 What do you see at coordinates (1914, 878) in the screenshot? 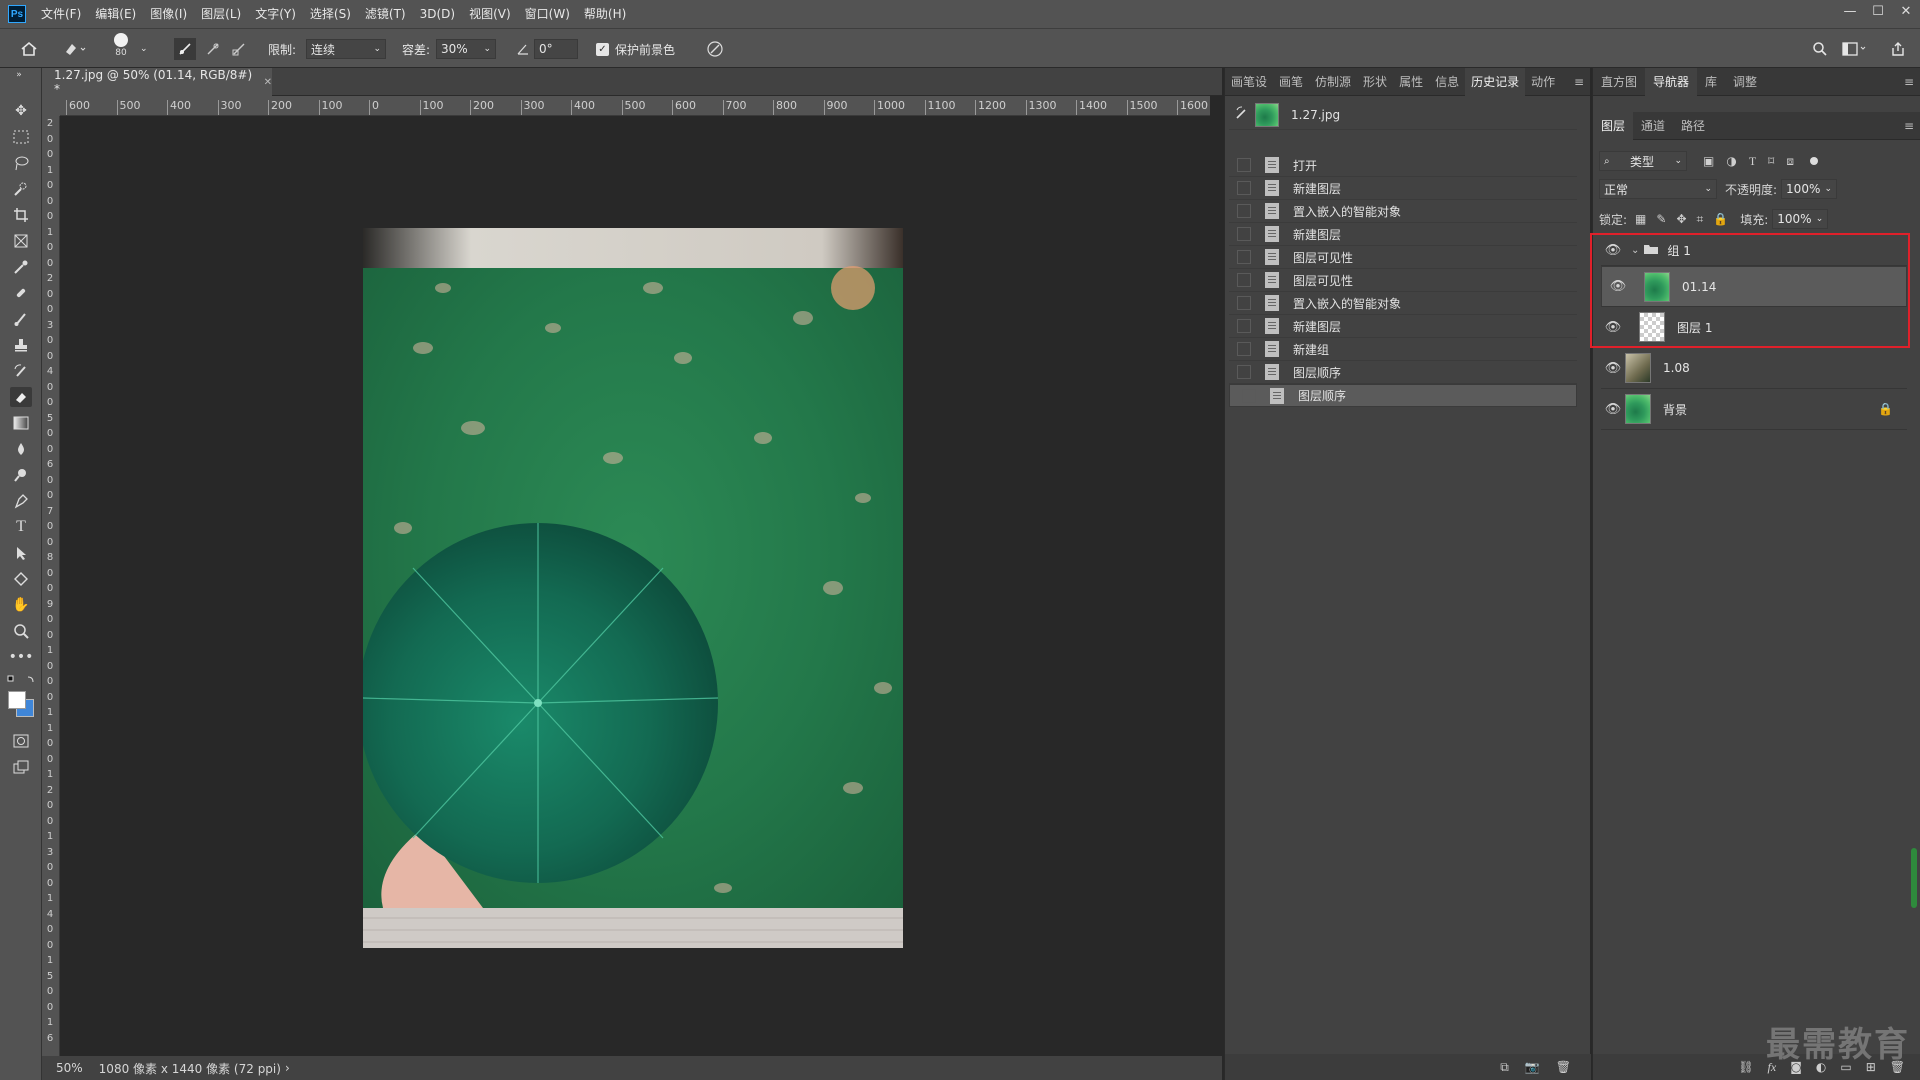
I see `panel-scrollbar` at bounding box center [1914, 878].